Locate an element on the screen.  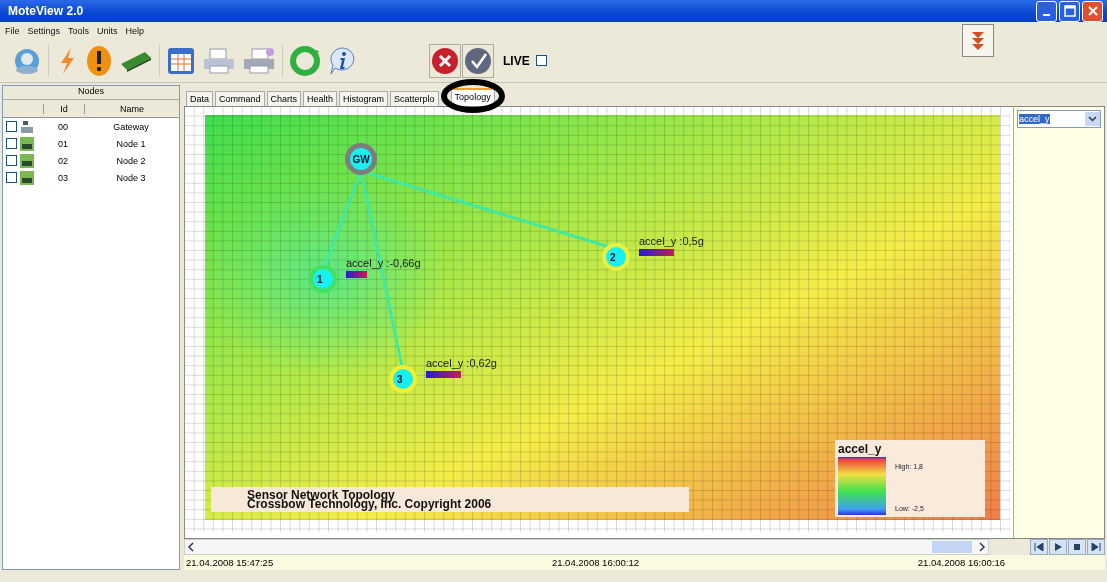
menu-item: File is located at coordinates (12, 30).